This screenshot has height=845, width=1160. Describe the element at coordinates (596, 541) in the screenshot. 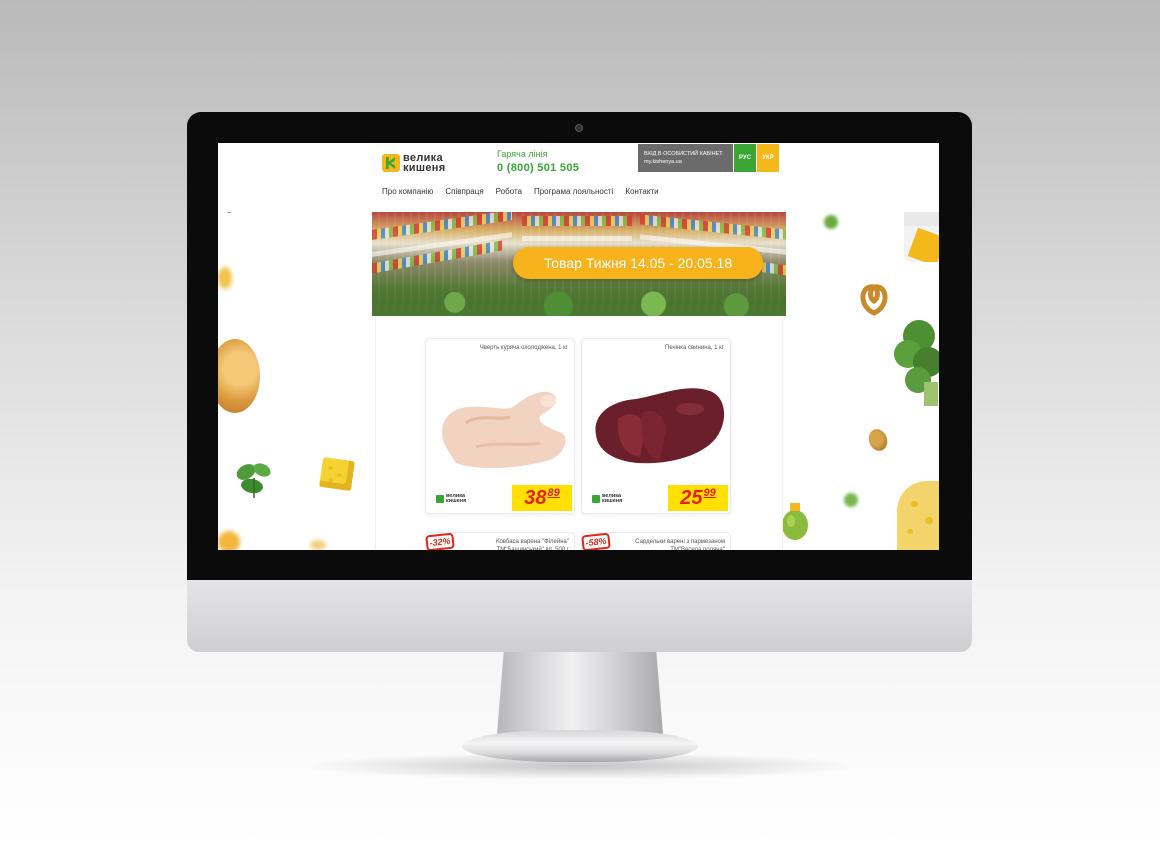

I see `discount-badge: -58%` at that location.